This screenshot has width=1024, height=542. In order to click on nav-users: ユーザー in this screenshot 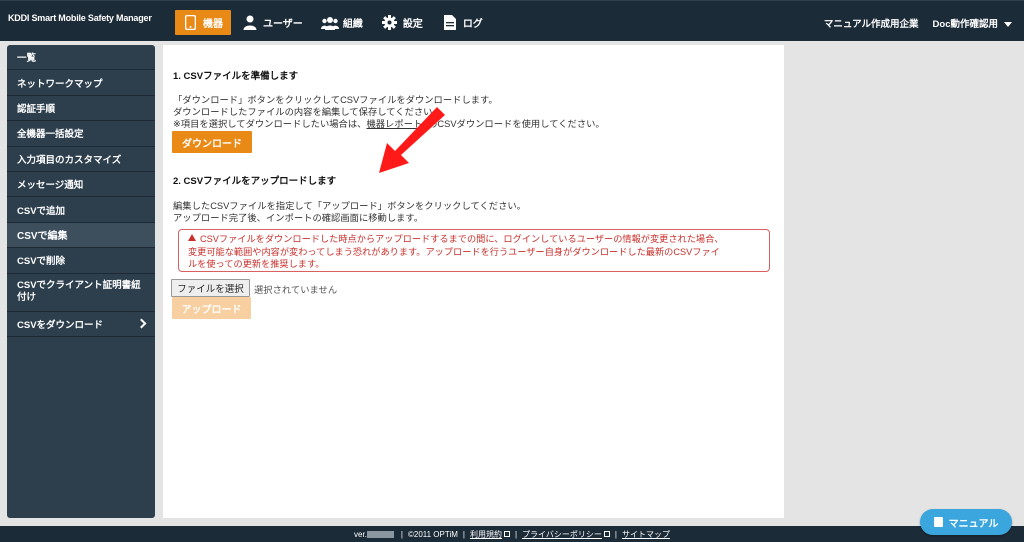, I will do `click(273, 22)`.